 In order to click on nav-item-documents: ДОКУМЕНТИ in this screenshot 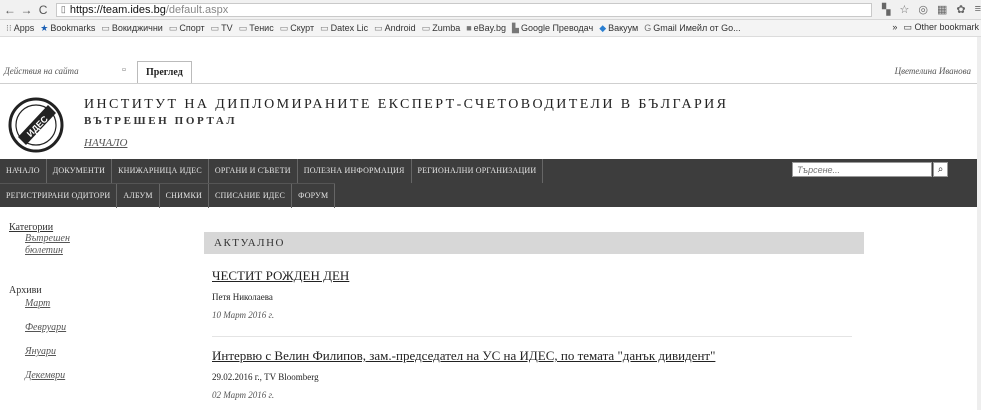, I will do `click(80, 171)`.